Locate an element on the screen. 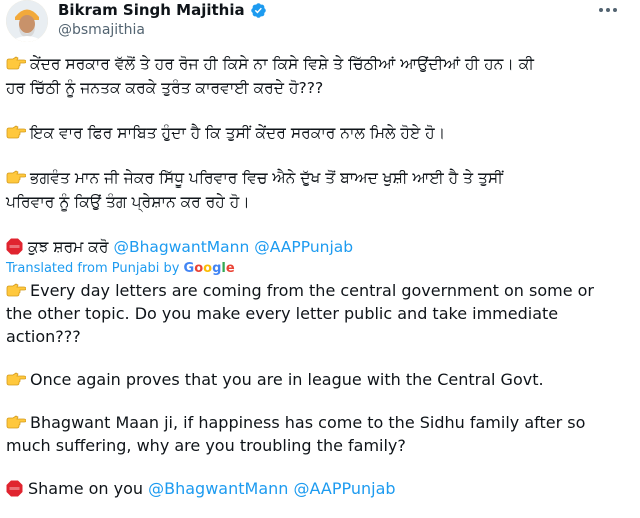  original-paragraph-4: ਕੁਝ ਸ਼ਰਮ ਕਰੋ @BhagwantMann @AAPPunjab is located at coordinates (311, 247).